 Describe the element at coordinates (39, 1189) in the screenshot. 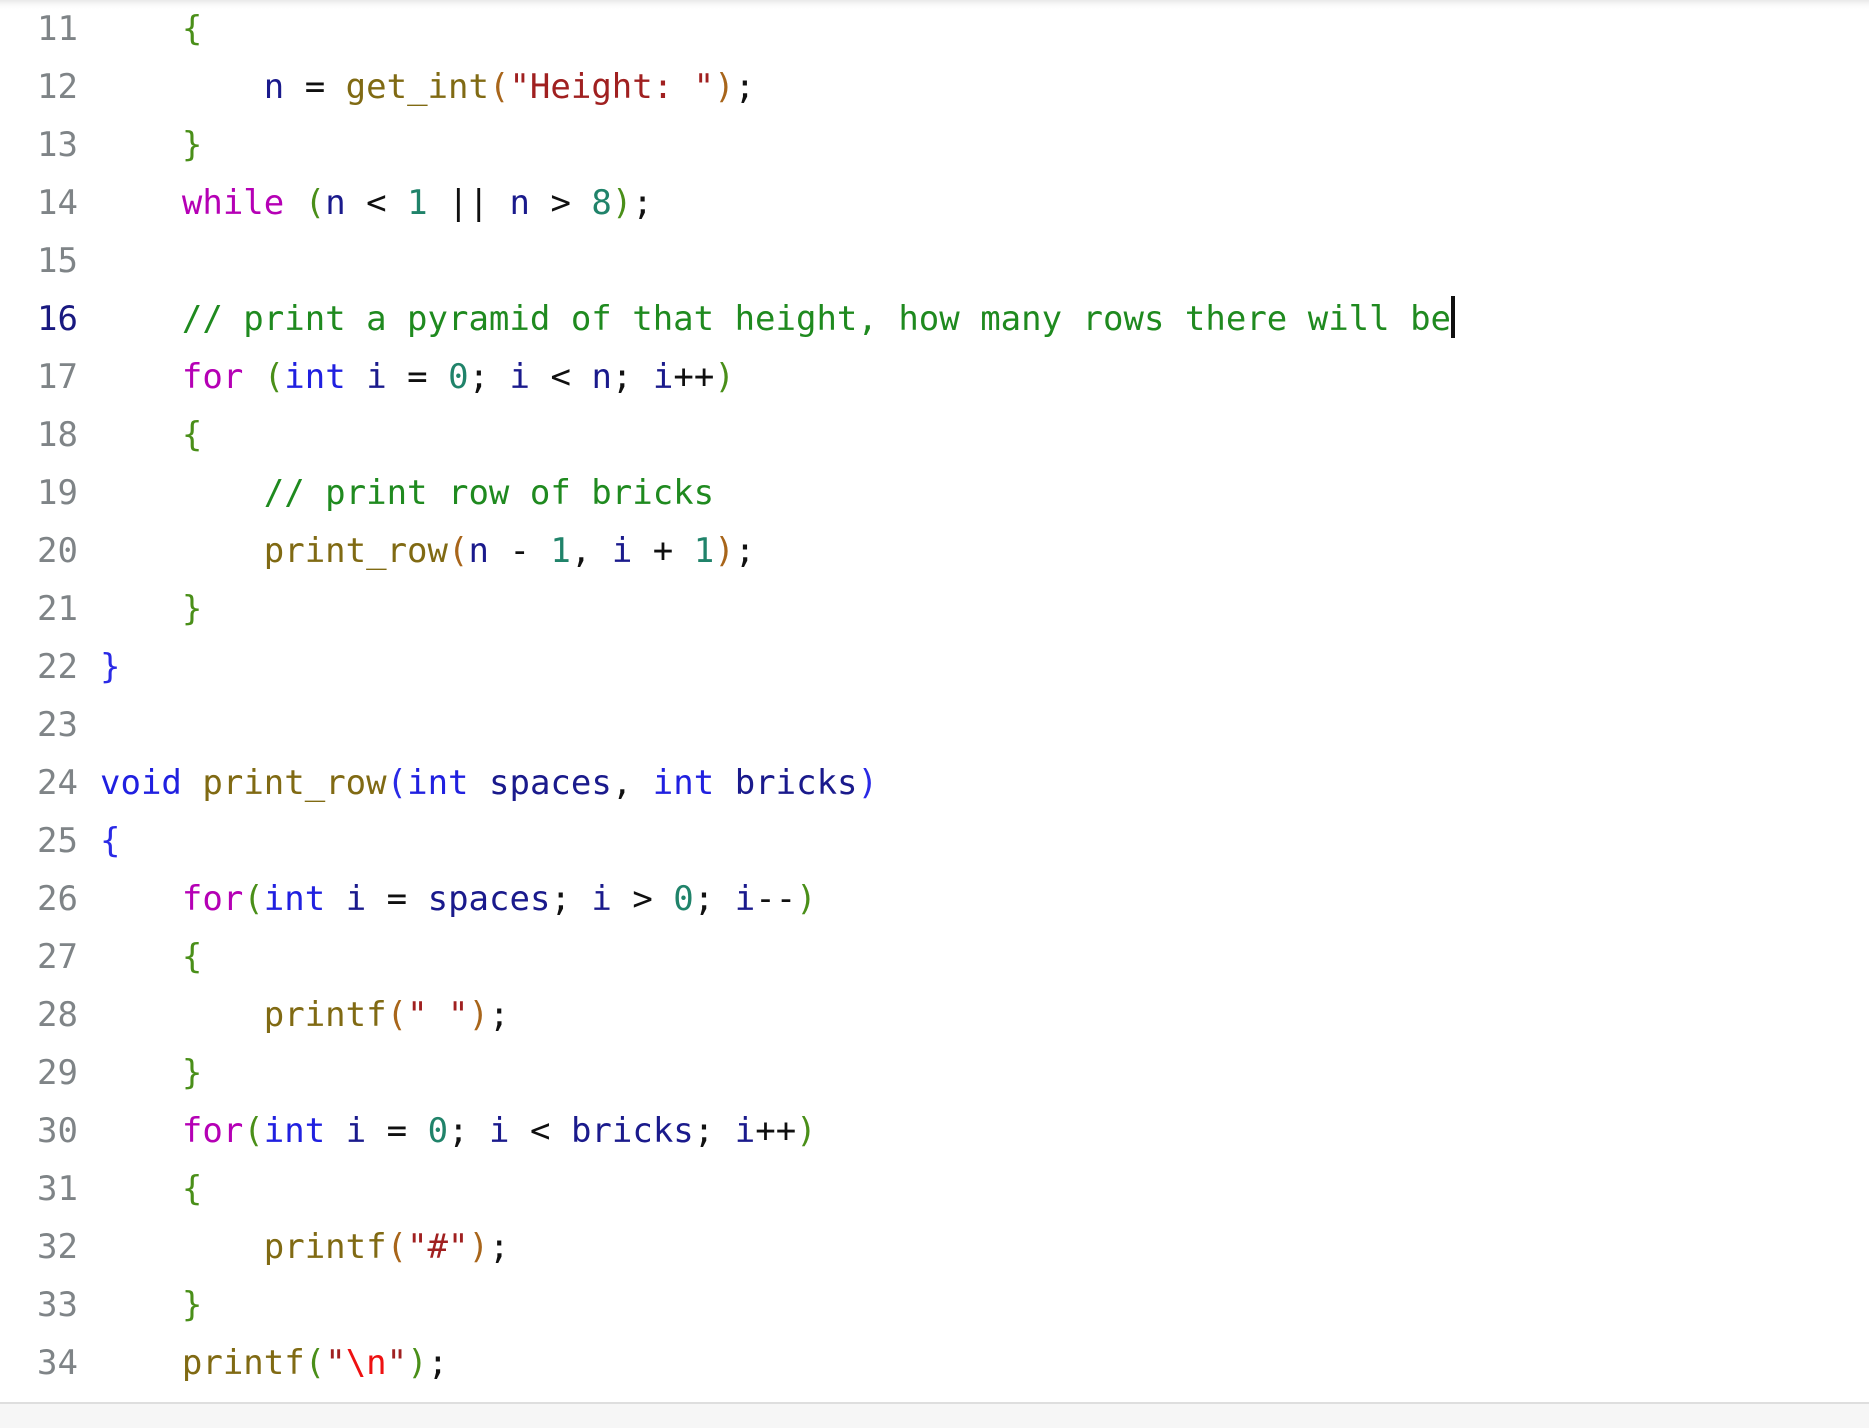

I see `line-number: 31` at that location.